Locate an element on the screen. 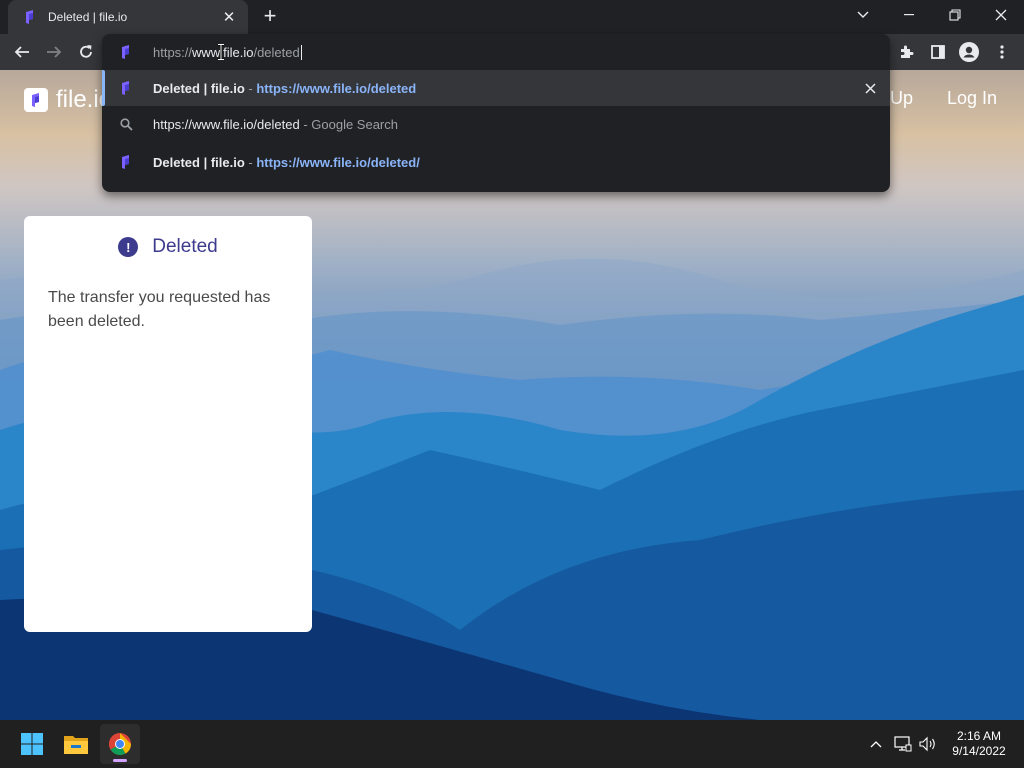 This screenshot has width=1024, height=768. tab-close-icon: ✕ is located at coordinates (229, 17).